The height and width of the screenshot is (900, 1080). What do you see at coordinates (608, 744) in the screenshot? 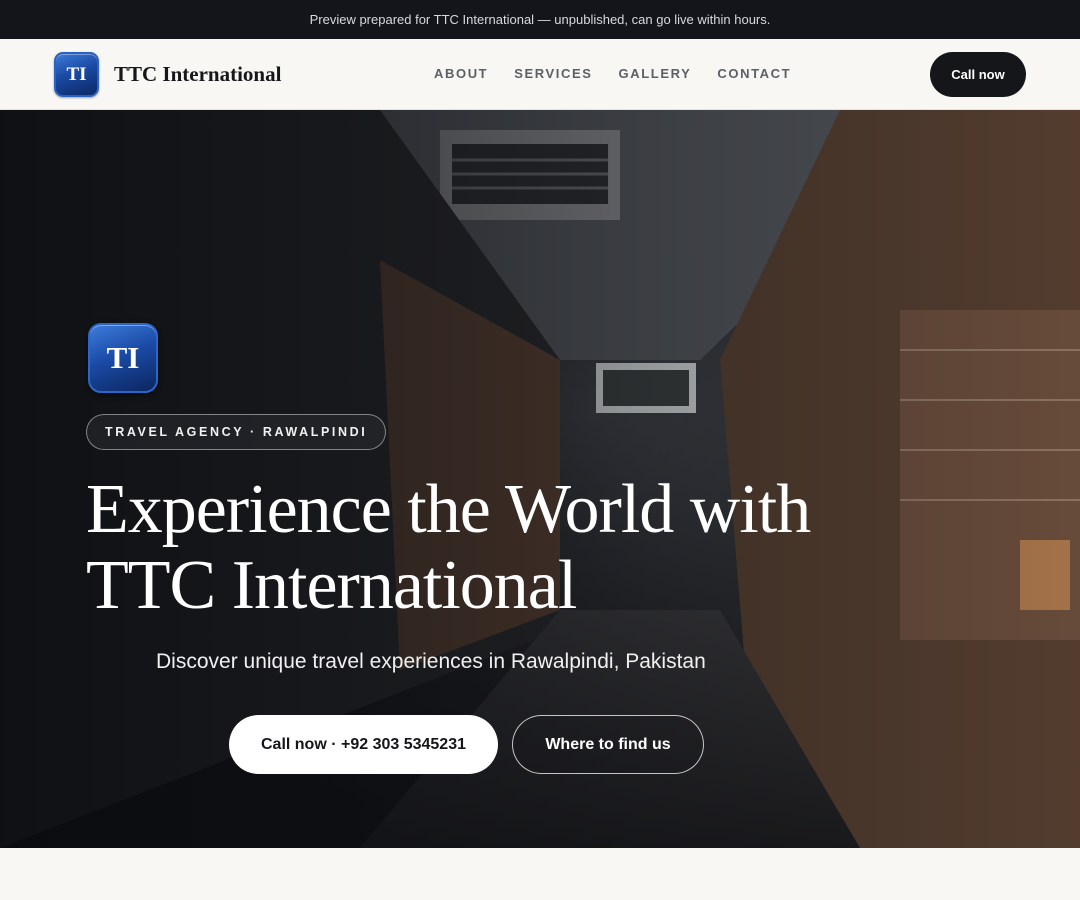
I see `where-to-find-us-button: Where to find us` at bounding box center [608, 744].